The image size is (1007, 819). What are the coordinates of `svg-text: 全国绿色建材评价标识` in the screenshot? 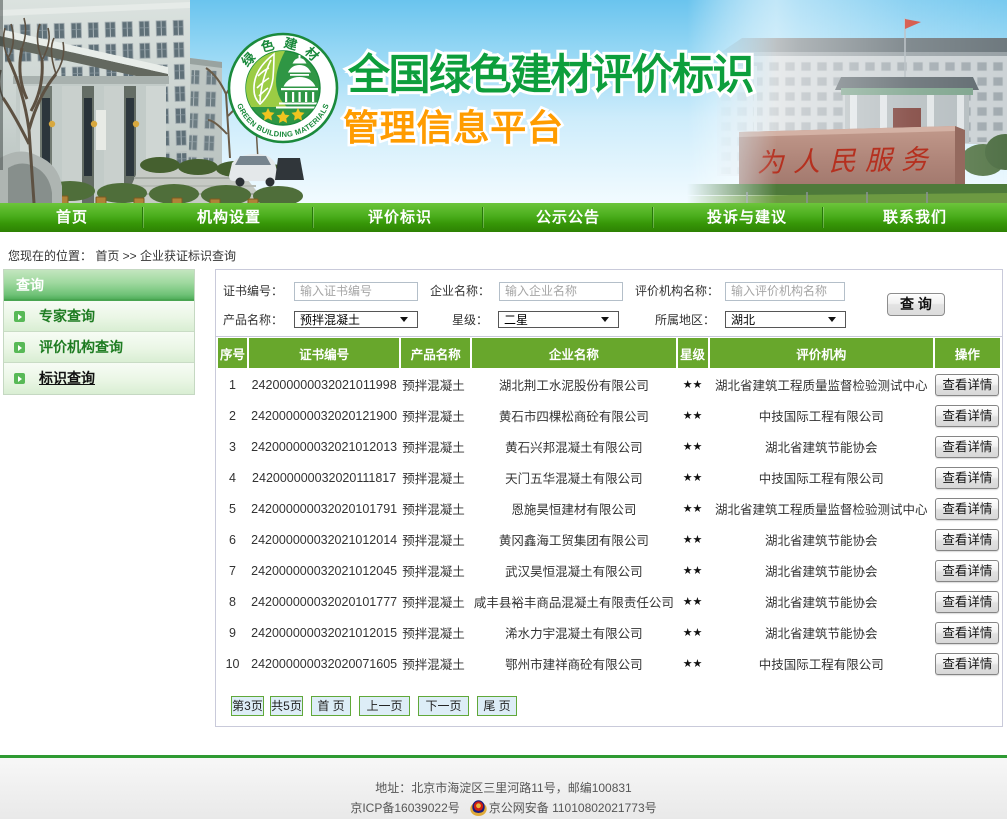 It's located at (550, 74).